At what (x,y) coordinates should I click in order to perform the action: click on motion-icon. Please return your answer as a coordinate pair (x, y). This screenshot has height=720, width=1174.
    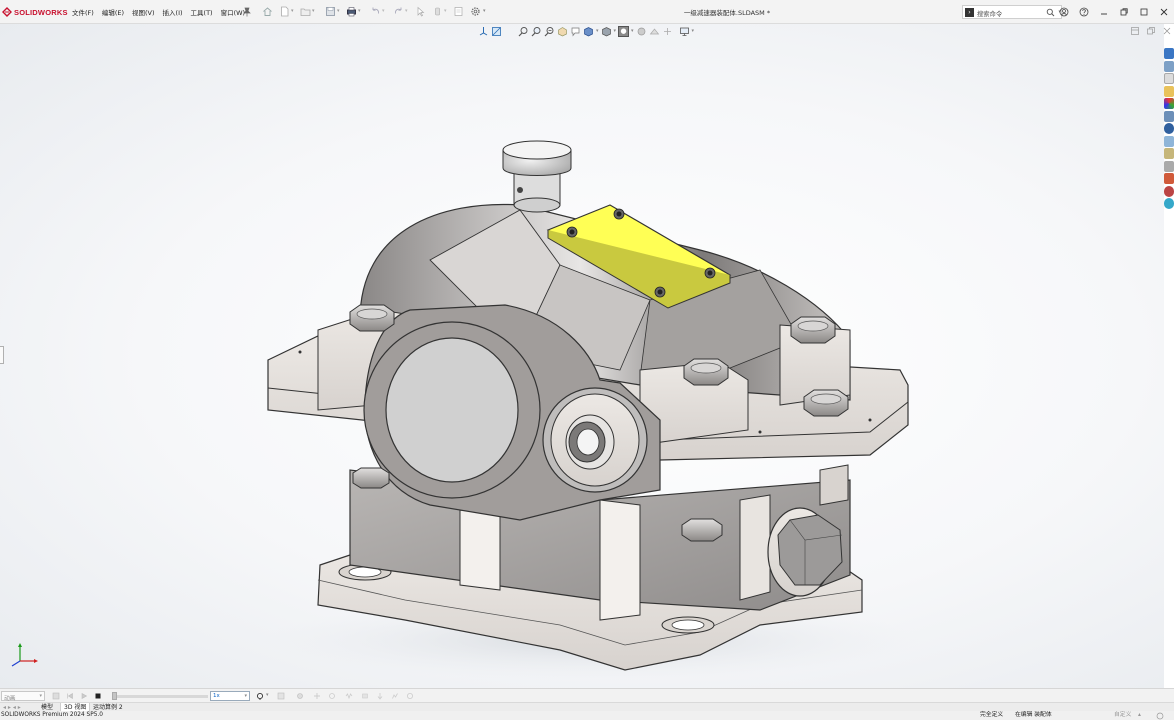
    Looking at the image, I should click on (1169, 178).